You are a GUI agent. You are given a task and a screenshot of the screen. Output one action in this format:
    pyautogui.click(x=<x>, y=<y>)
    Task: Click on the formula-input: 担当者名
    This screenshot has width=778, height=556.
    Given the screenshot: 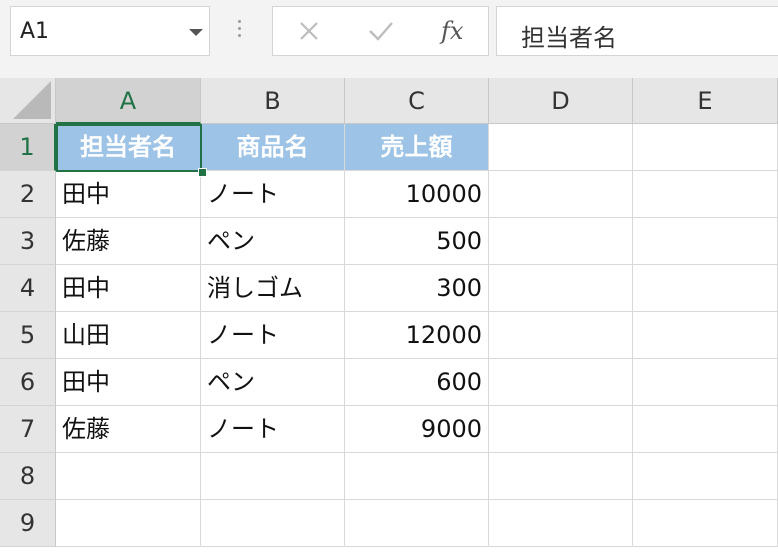 What is the action you would take?
    pyautogui.click(x=637, y=31)
    